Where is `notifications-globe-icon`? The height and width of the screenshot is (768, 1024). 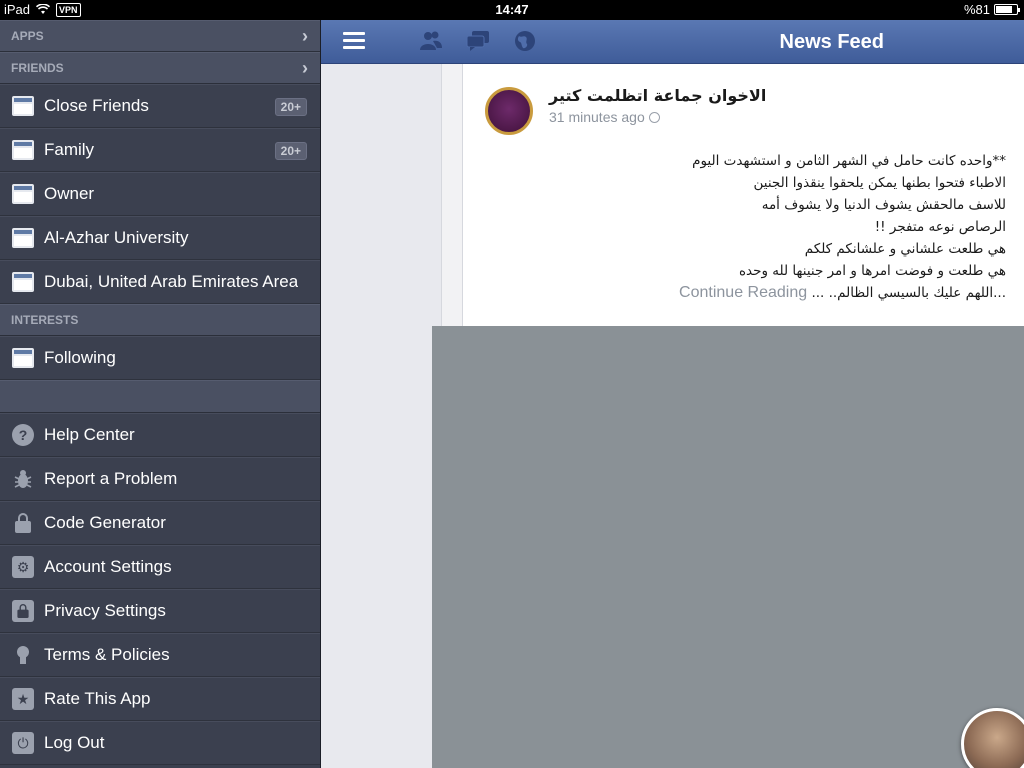
notifications-globe-icon is located at coordinates (525, 41).